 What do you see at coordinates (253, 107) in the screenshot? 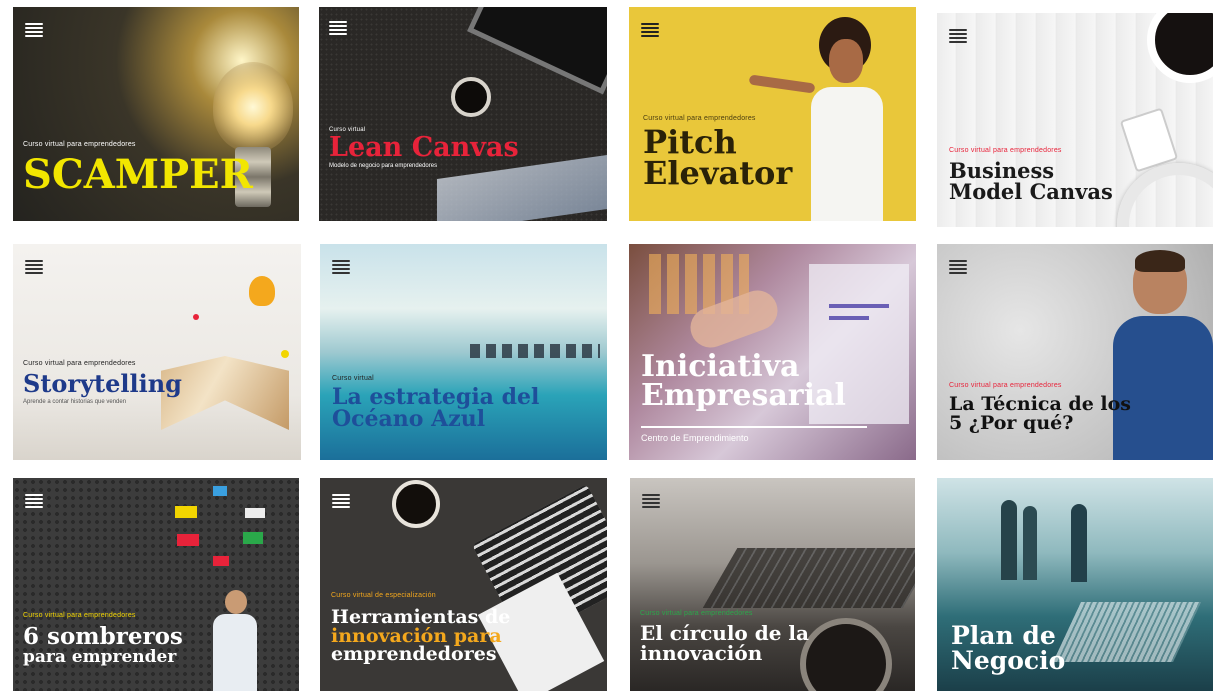
I see `lightbulb-icon` at bounding box center [253, 107].